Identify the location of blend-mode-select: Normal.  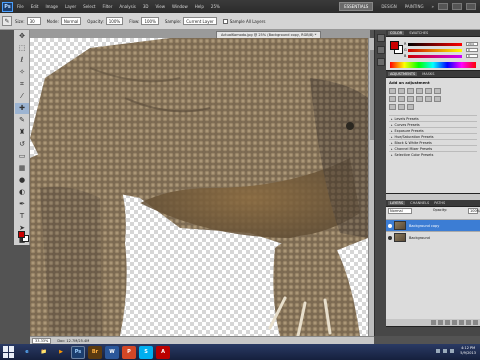
(400, 211).